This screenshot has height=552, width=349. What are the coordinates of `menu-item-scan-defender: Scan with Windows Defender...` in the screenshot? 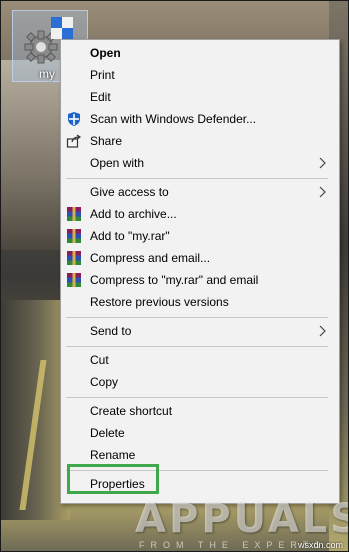 It's located at (200, 119).